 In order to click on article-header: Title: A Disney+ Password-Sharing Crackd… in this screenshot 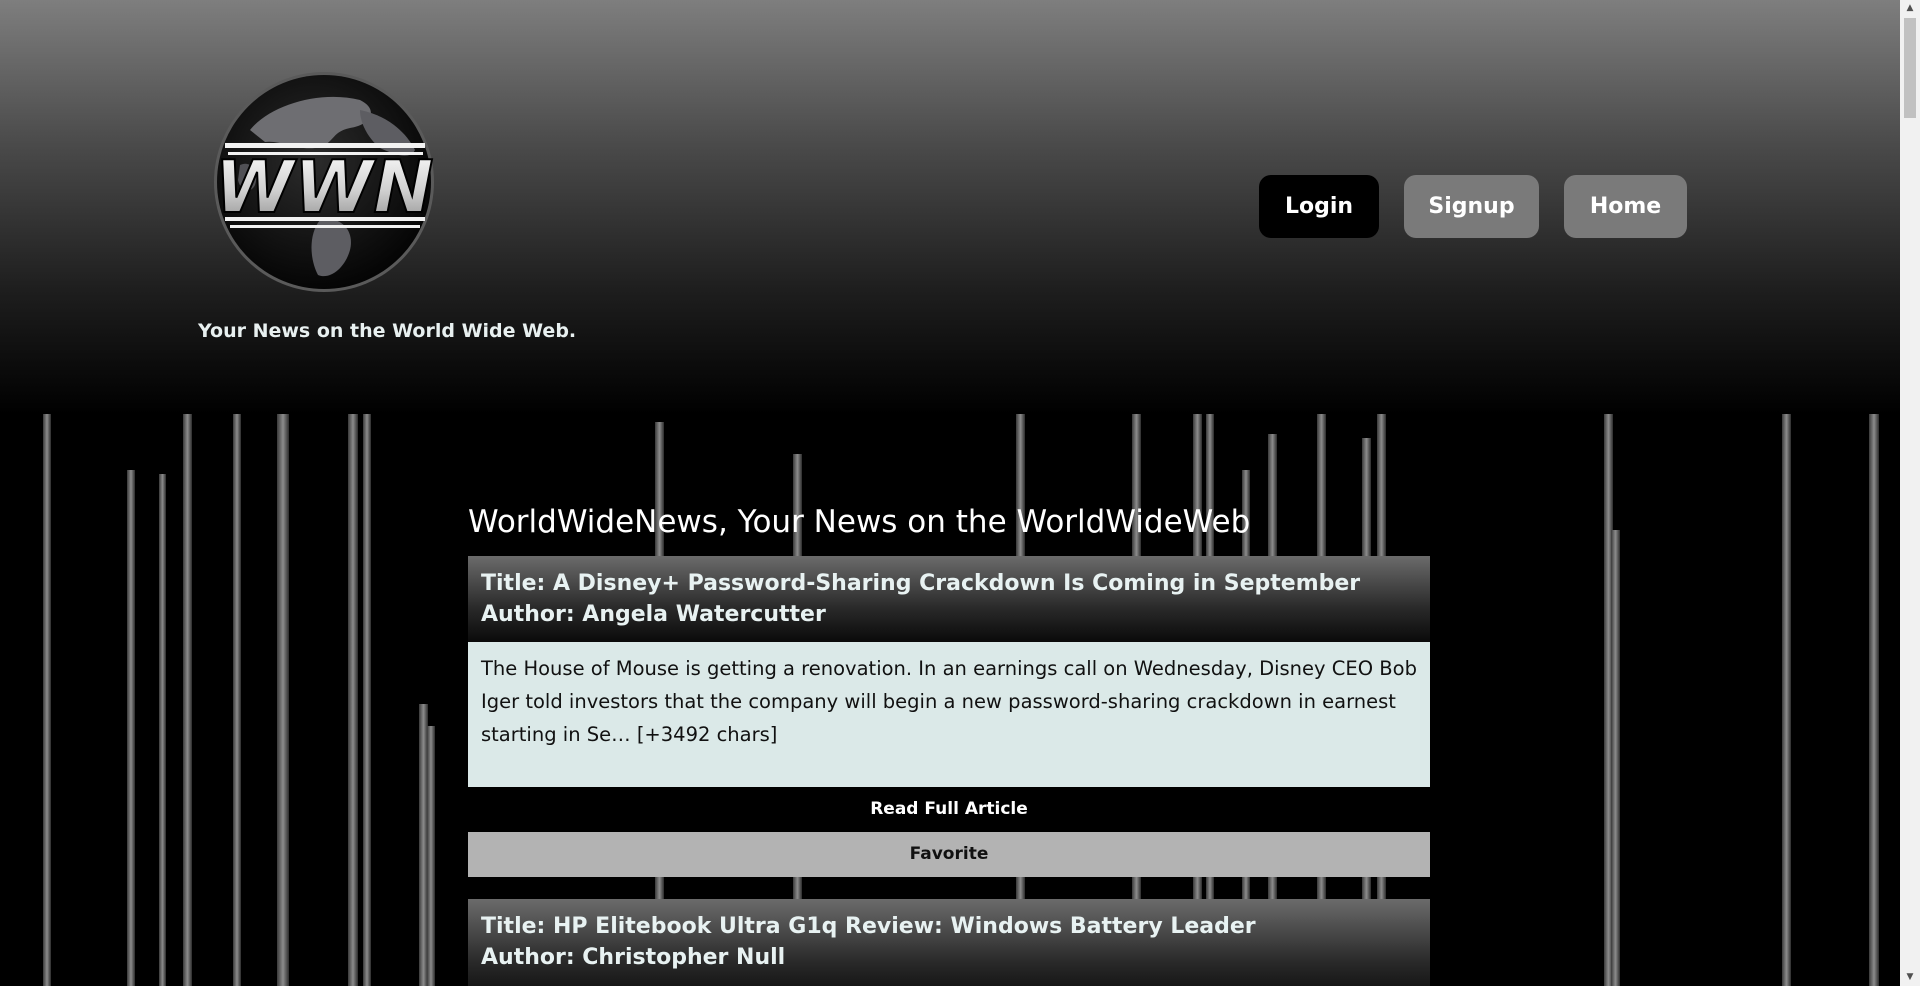, I will do `click(949, 599)`.